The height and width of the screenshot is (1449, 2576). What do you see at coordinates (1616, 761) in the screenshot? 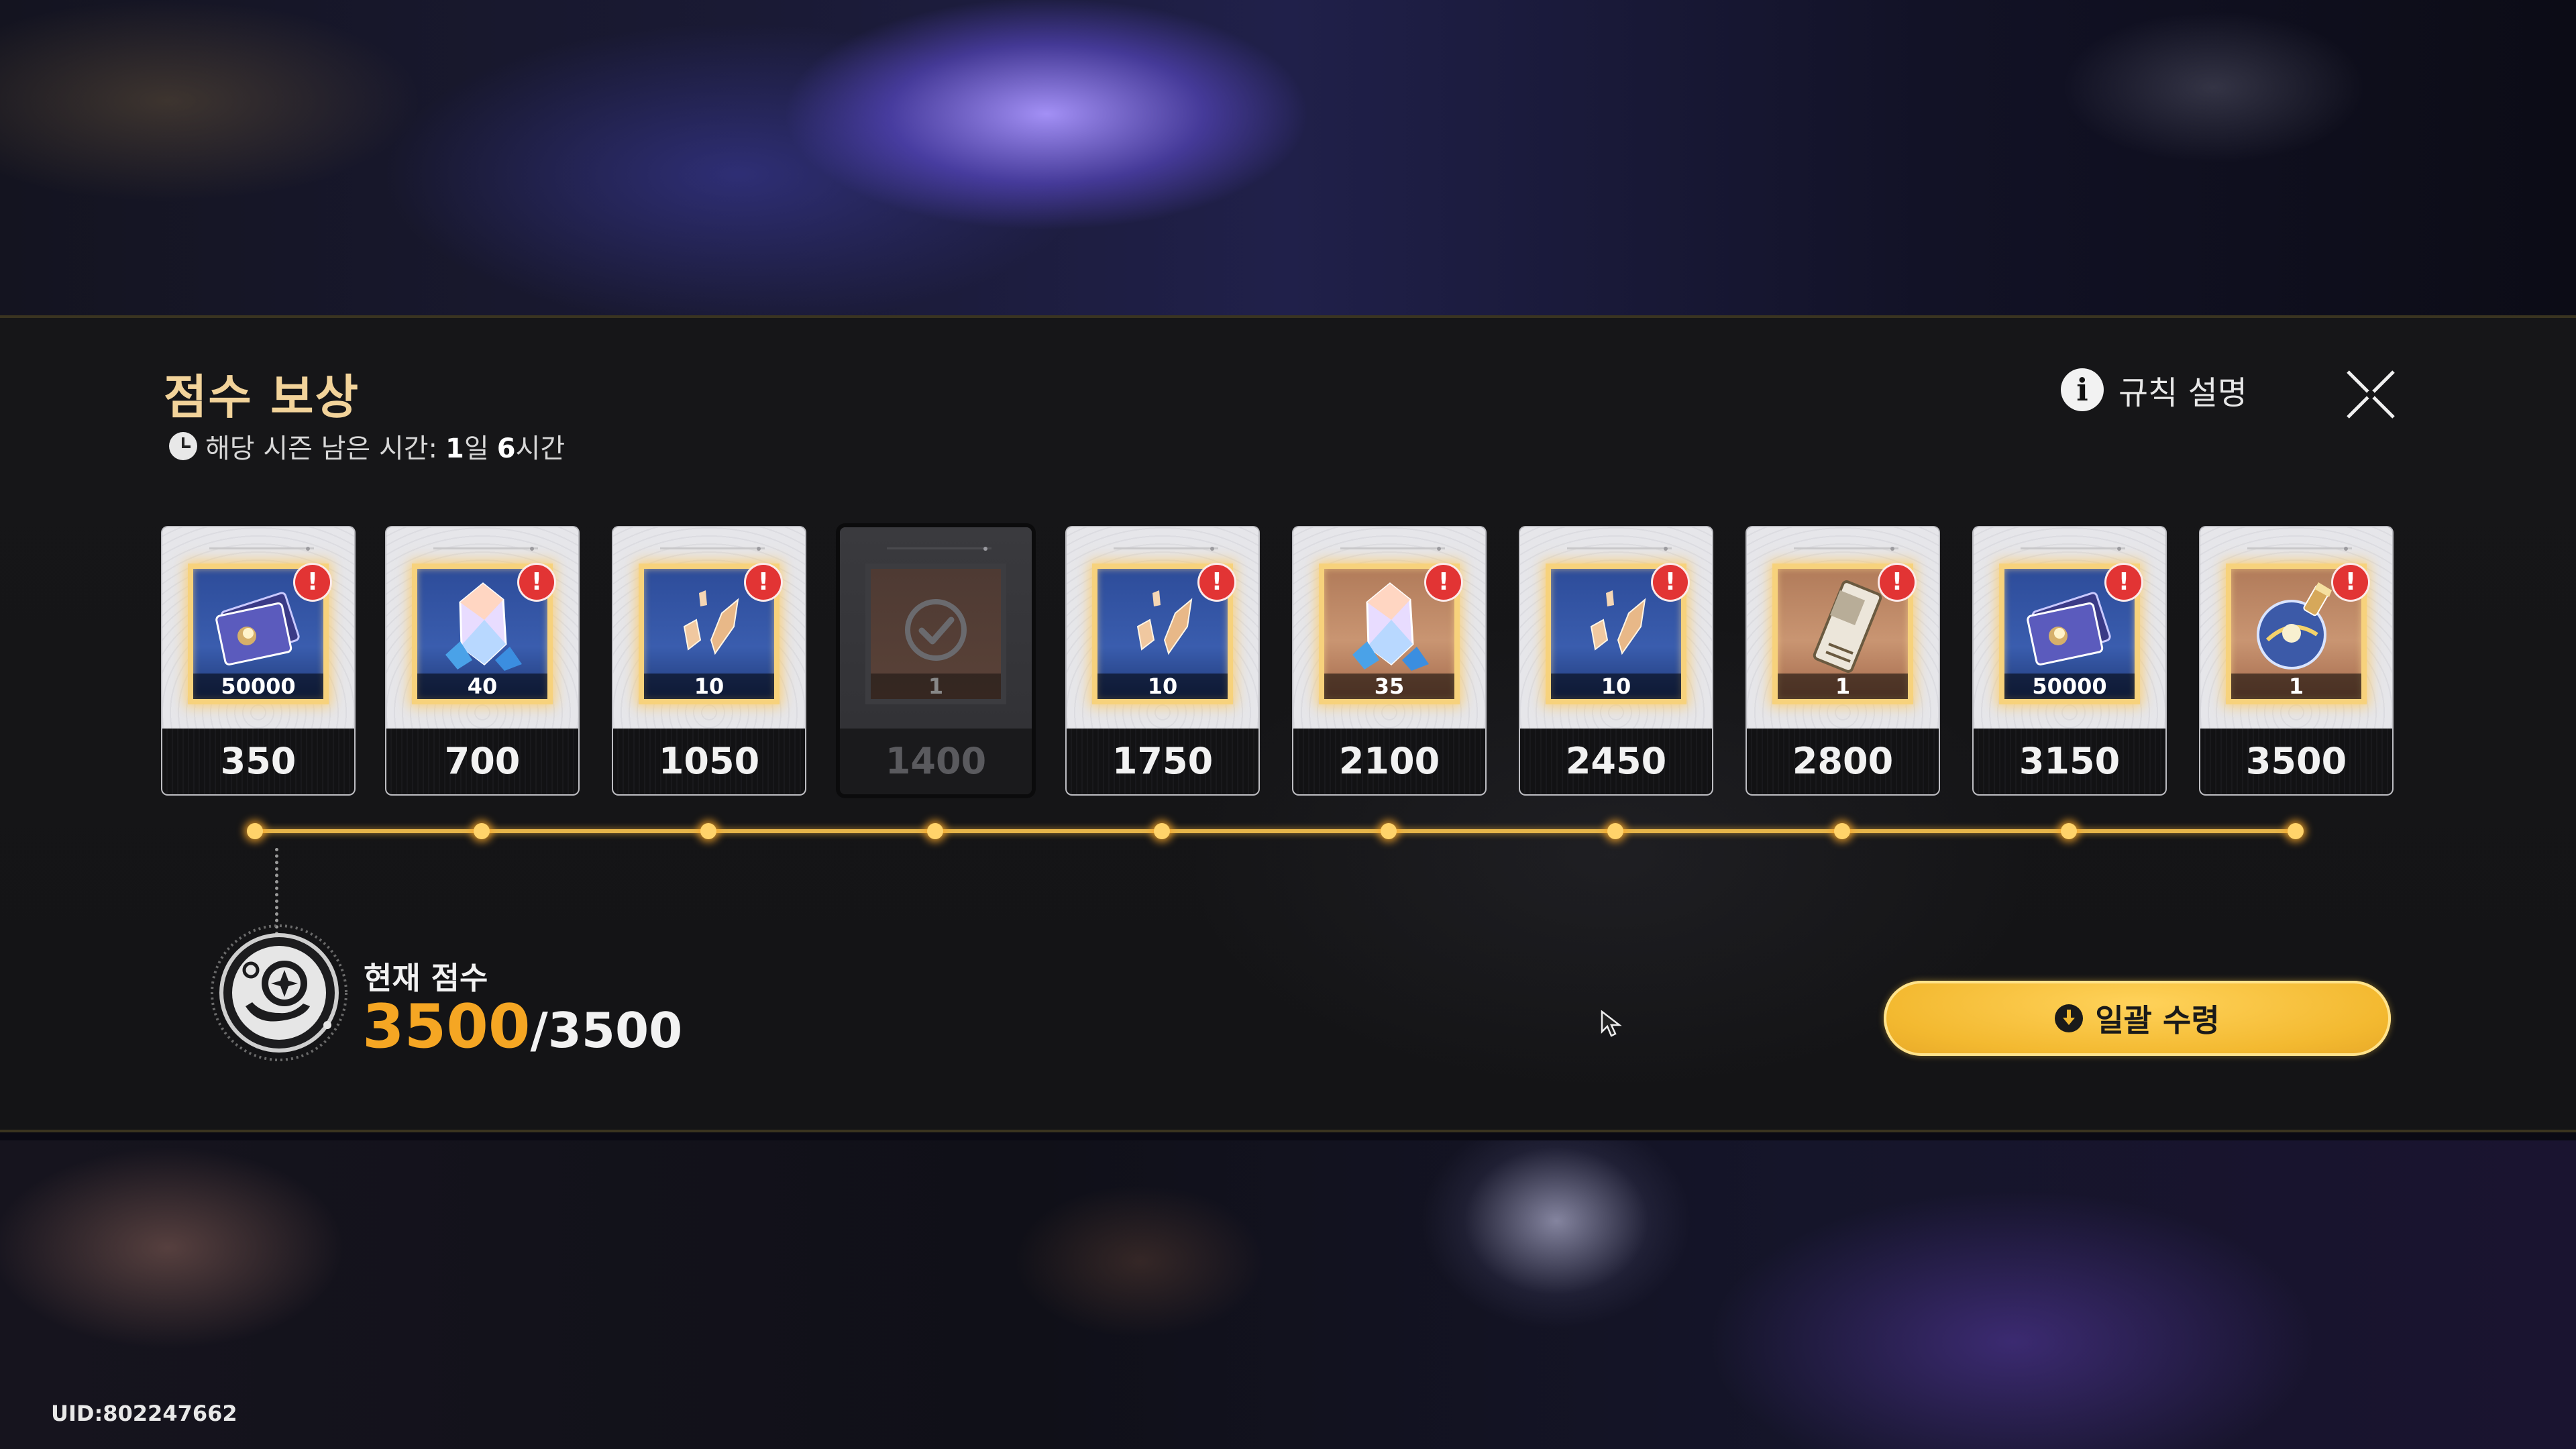
I see `reward-score-threshold: 2450` at bounding box center [1616, 761].